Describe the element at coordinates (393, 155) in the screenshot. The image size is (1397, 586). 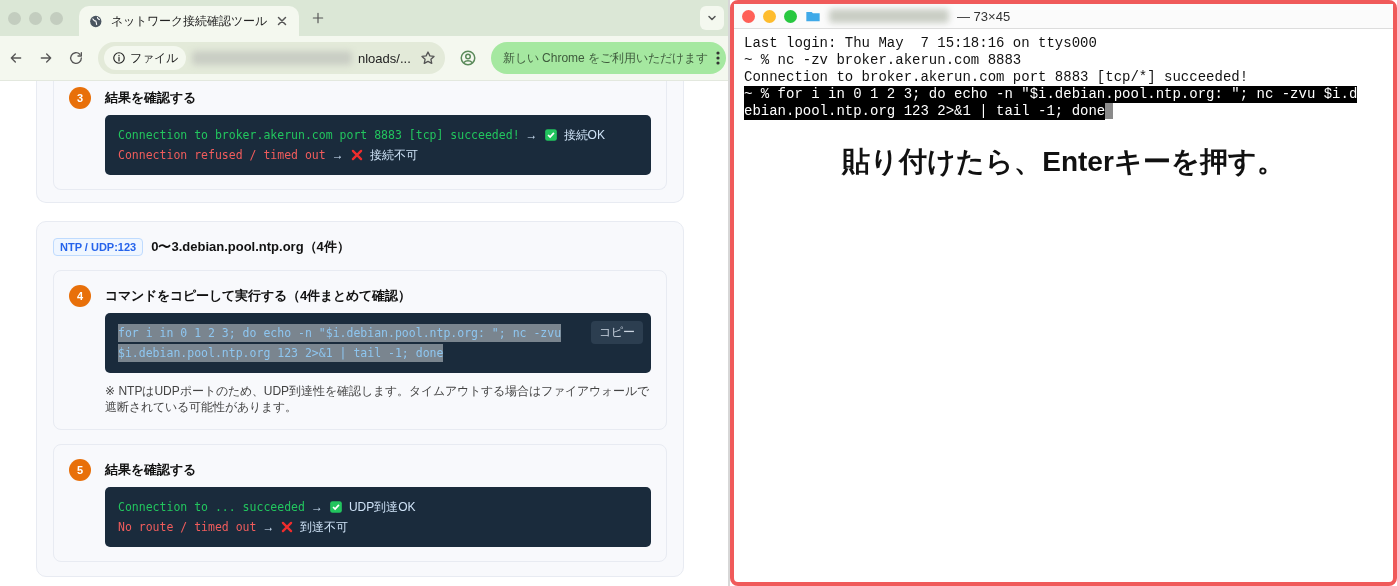
I see `result-label: 接続不可` at that location.